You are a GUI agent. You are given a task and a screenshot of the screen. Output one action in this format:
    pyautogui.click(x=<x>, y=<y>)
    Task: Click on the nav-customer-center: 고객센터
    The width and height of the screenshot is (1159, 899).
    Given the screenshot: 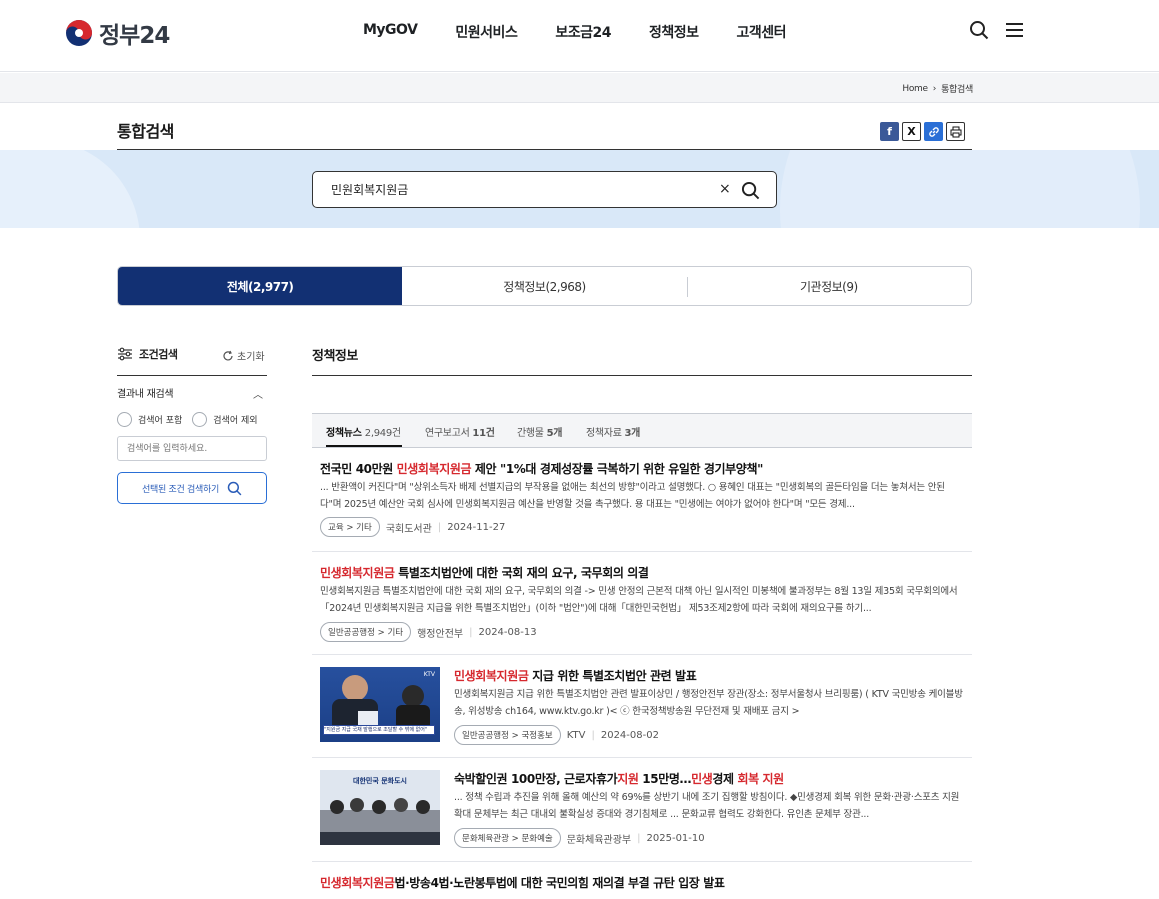 What is the action you would take?
    pyautogui.click(x=761, y=32)
    